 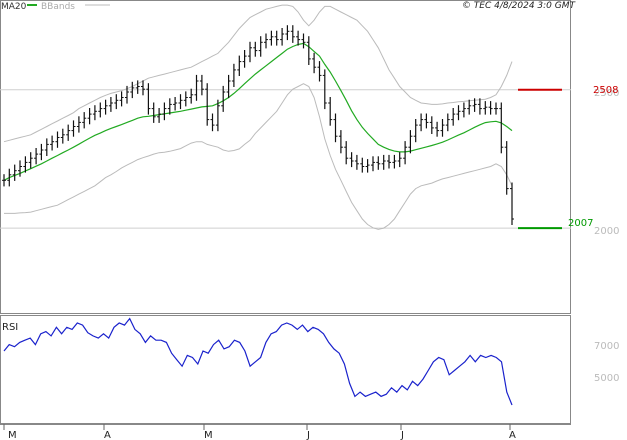 I want to click on y-tick-price-1: 2000, so click(x=606, y=231).